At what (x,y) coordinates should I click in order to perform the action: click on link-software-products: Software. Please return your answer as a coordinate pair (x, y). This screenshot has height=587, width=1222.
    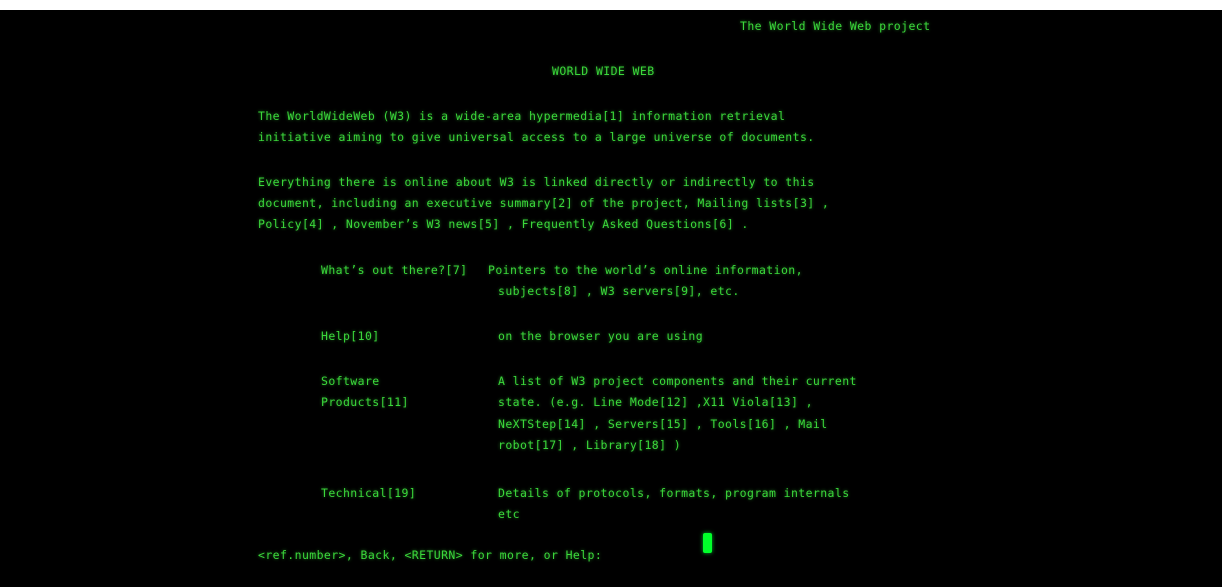
    Looking at the image, I should click on (350, 381).